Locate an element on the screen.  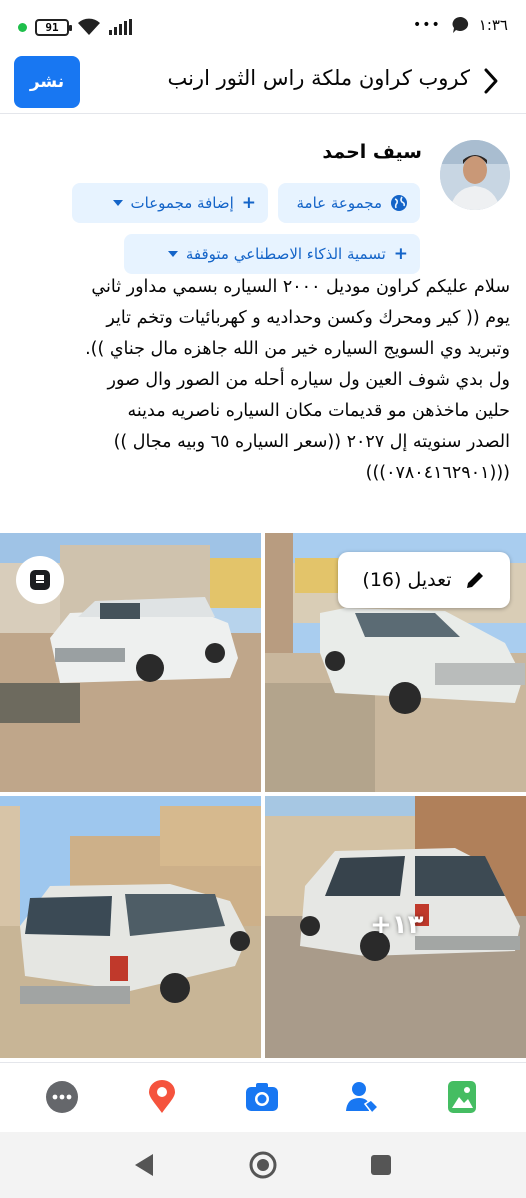
camera-icon is located at coordinates (262, 1097).